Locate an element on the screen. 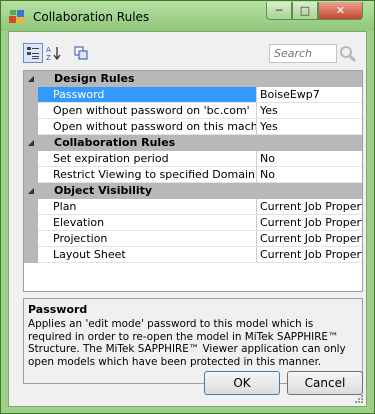  svg-text: A is located at coordinates (48, 50).